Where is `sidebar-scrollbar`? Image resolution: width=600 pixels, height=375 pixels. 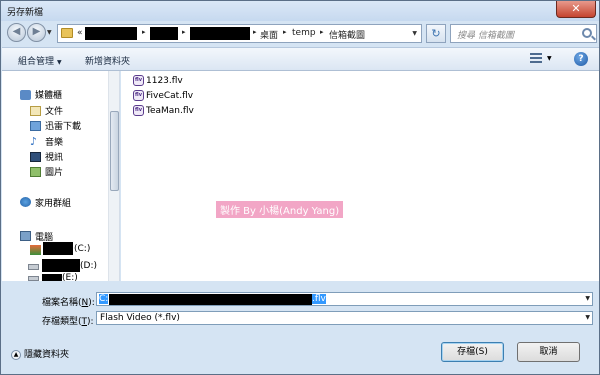
sidebar-scrollbar is located at coordinates (113, 176).